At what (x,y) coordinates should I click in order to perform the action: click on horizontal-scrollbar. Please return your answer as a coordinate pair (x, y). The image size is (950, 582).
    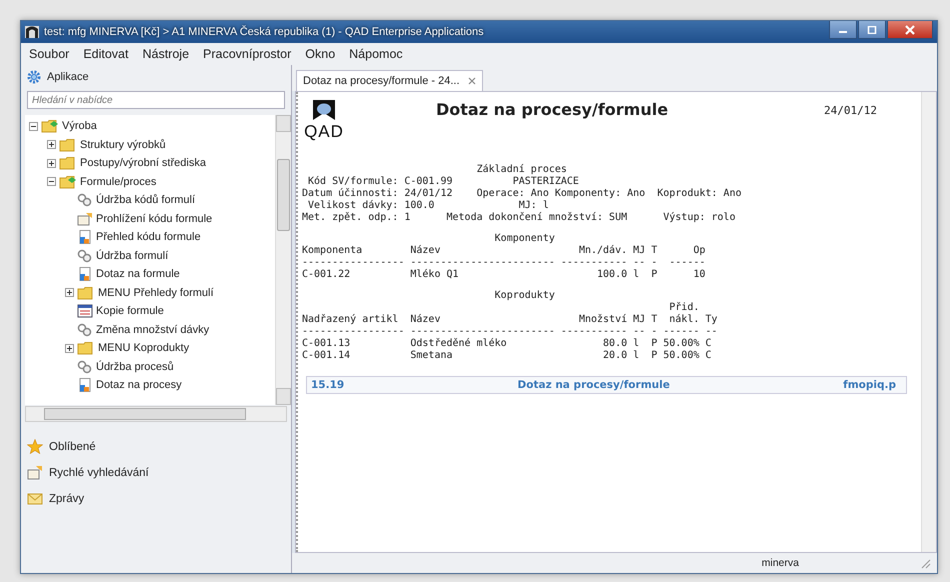
    Looking at the image, I should click on (156, 414).